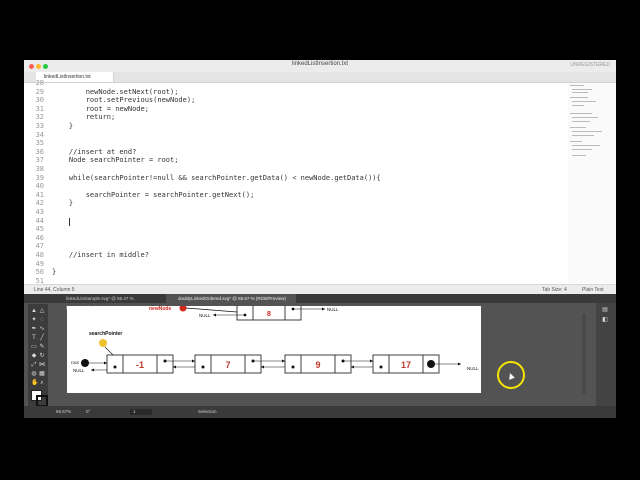 The width and height of the screenshot is (640, 480). What do you see at coordinates (124, 100) in the screenshot?
I see `code-line: root.setPrevious(newNode);` at bounding box center [124, 100].